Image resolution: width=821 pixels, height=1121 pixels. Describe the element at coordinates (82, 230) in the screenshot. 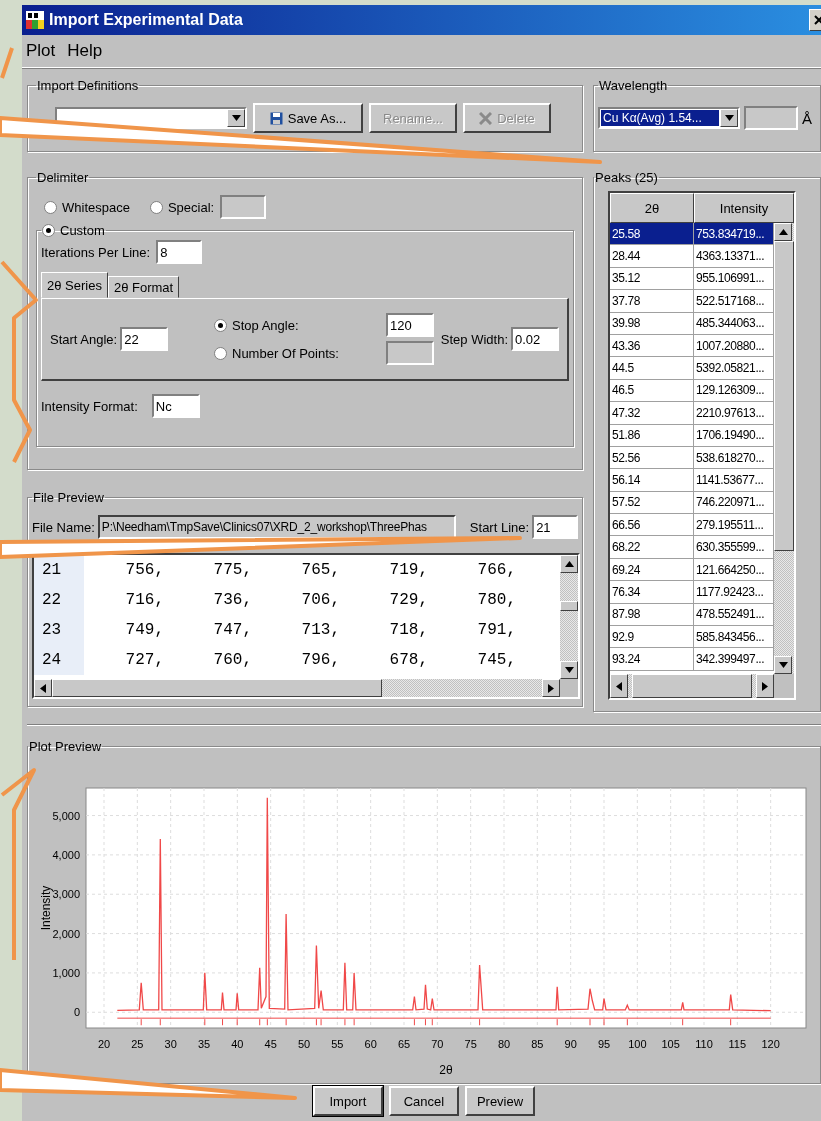

I see `radio-label: Custom` at that location.